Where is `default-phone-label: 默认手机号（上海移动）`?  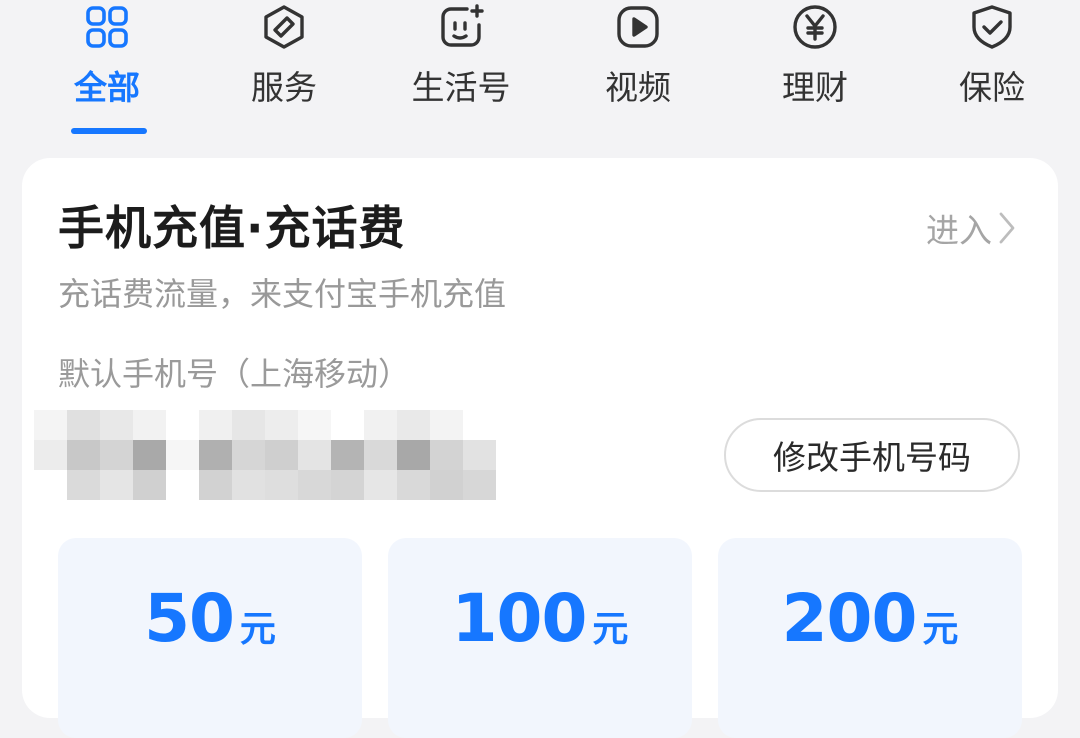 default-phone-label: 默认手机号（上海移动） is located at coordinates (234, 374).